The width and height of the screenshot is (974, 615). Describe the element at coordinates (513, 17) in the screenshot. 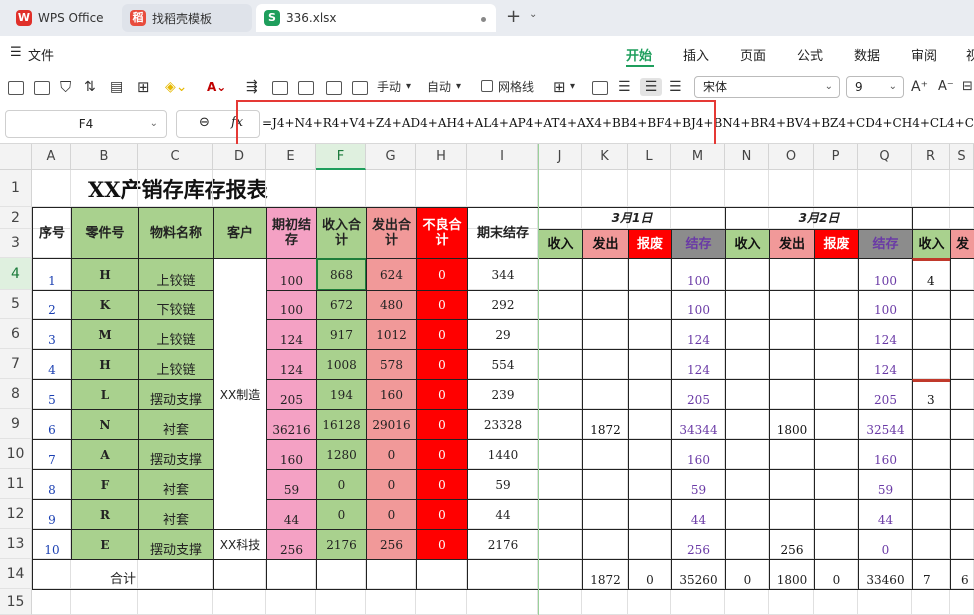

I see `plus-icon: +` at that location.